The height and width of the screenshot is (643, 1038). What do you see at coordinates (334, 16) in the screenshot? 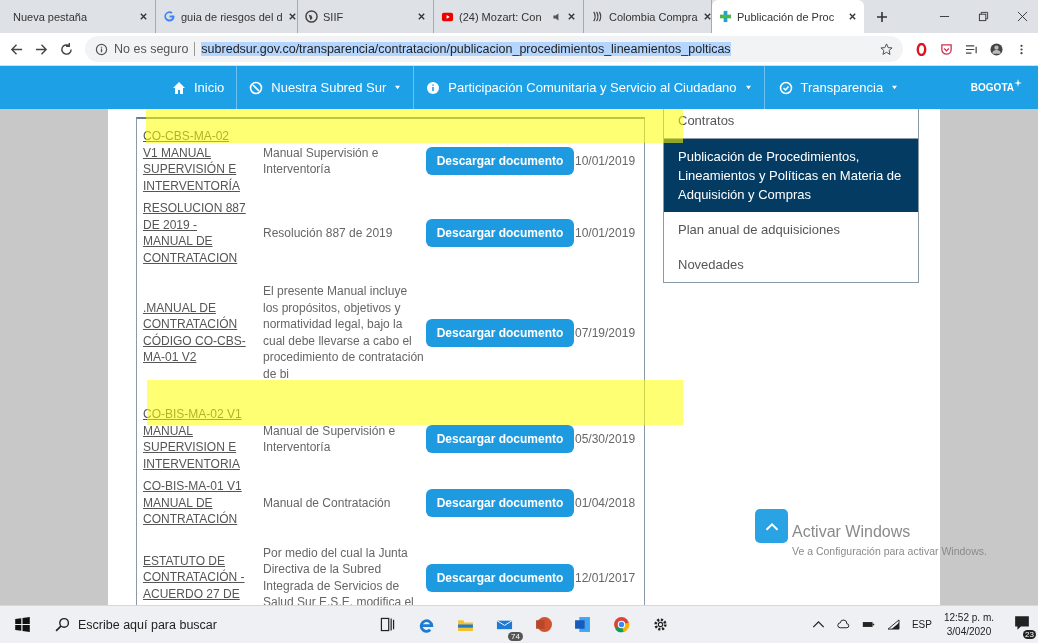
I see `tab-title: SIIF` at bounding box center [334, 16].